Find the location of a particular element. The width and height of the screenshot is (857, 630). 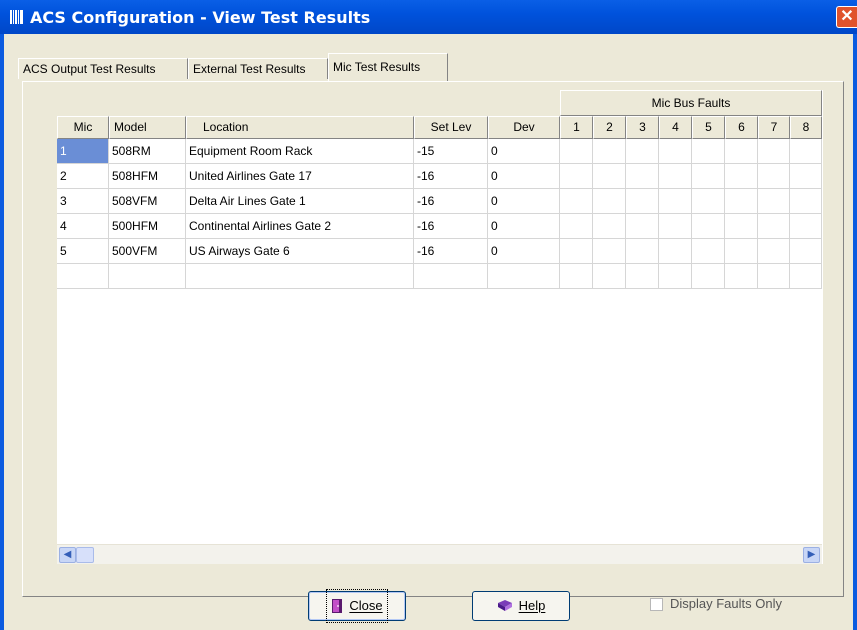

col-header-model: Model is located at coordinates (147, 127).